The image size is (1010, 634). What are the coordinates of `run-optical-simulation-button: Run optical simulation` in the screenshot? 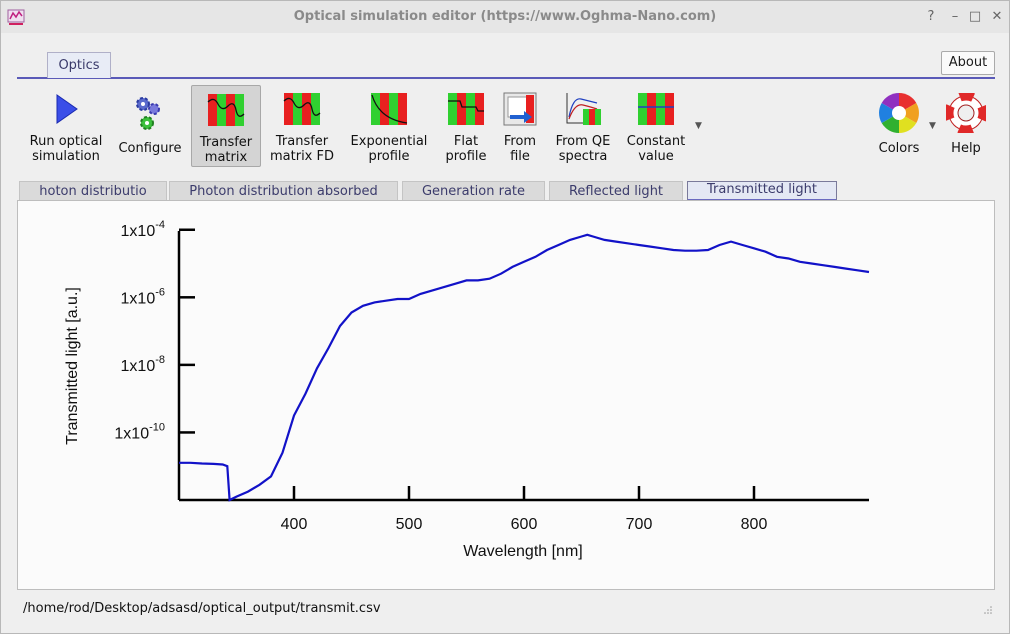 It's located at (66, 126).